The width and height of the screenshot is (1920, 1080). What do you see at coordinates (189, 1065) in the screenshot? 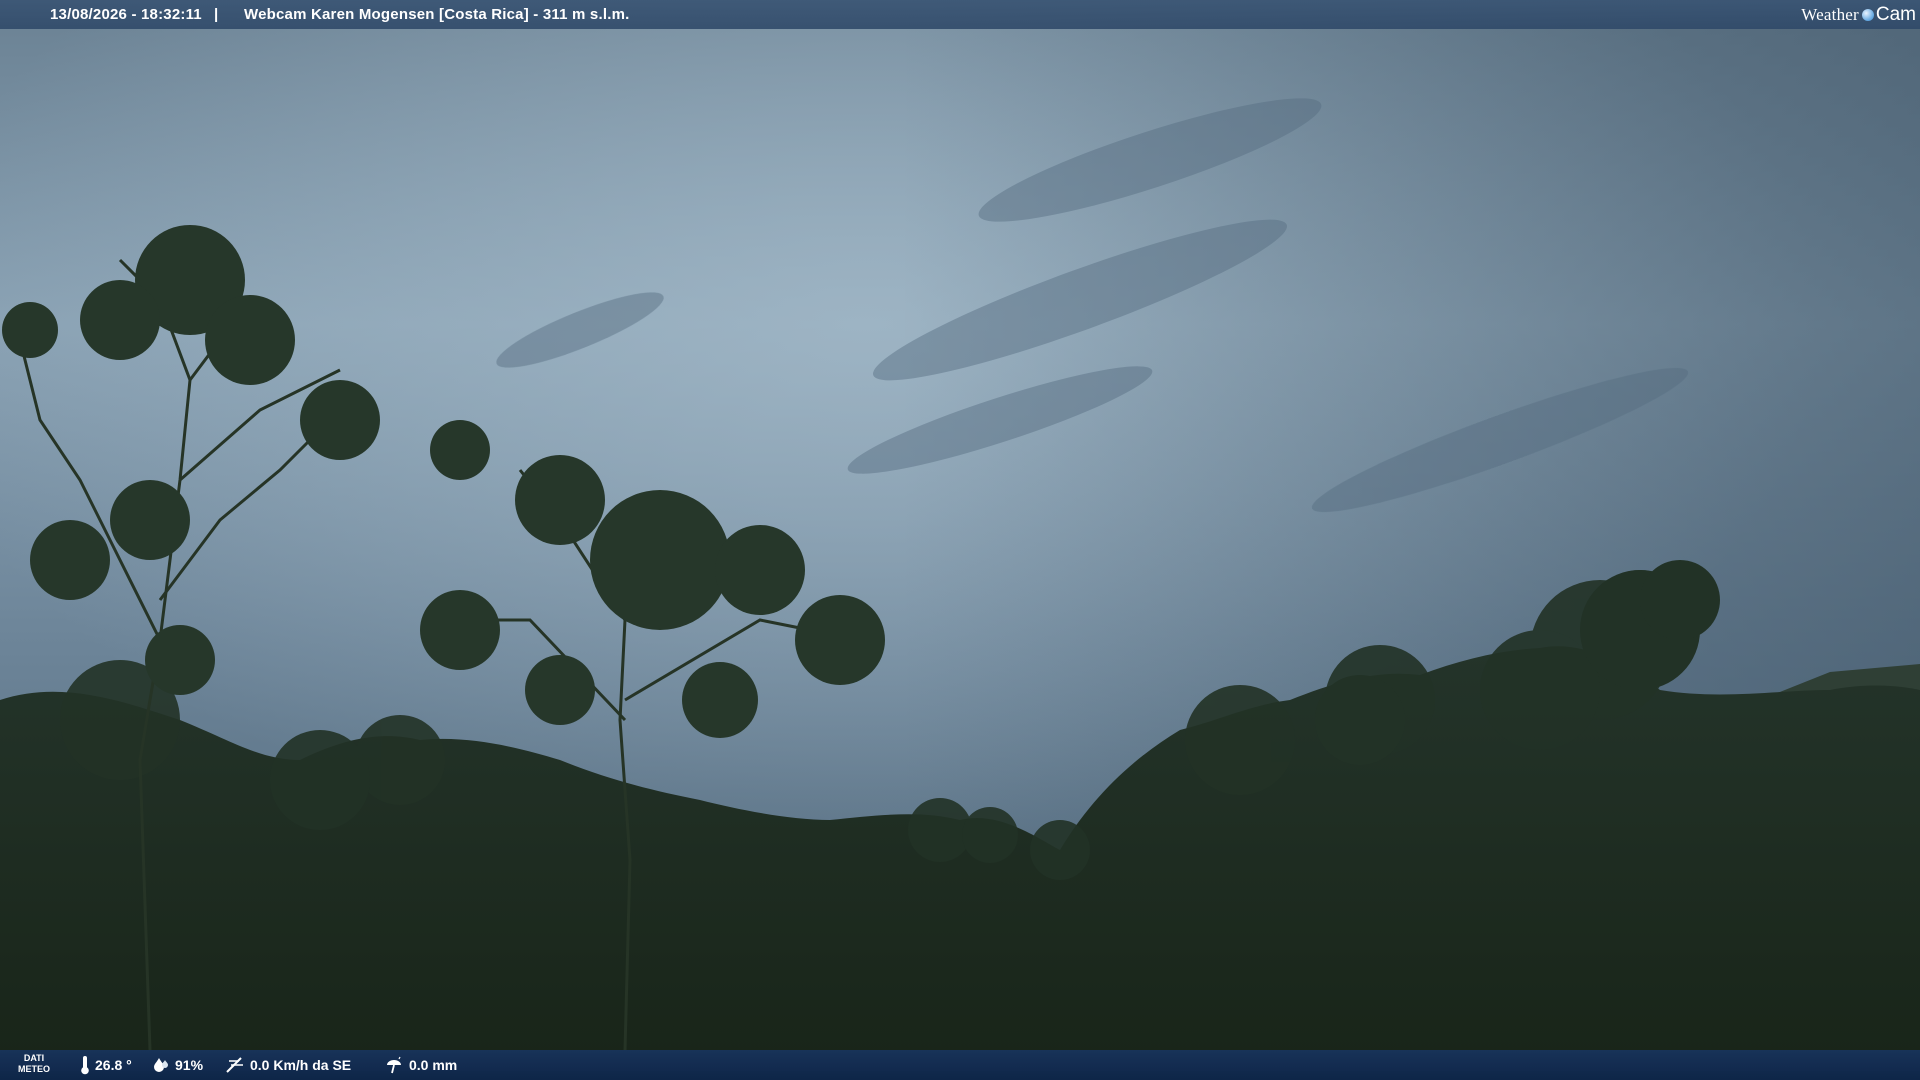
I see `humidity-value: 91%` at bounding box center [189, 1065].